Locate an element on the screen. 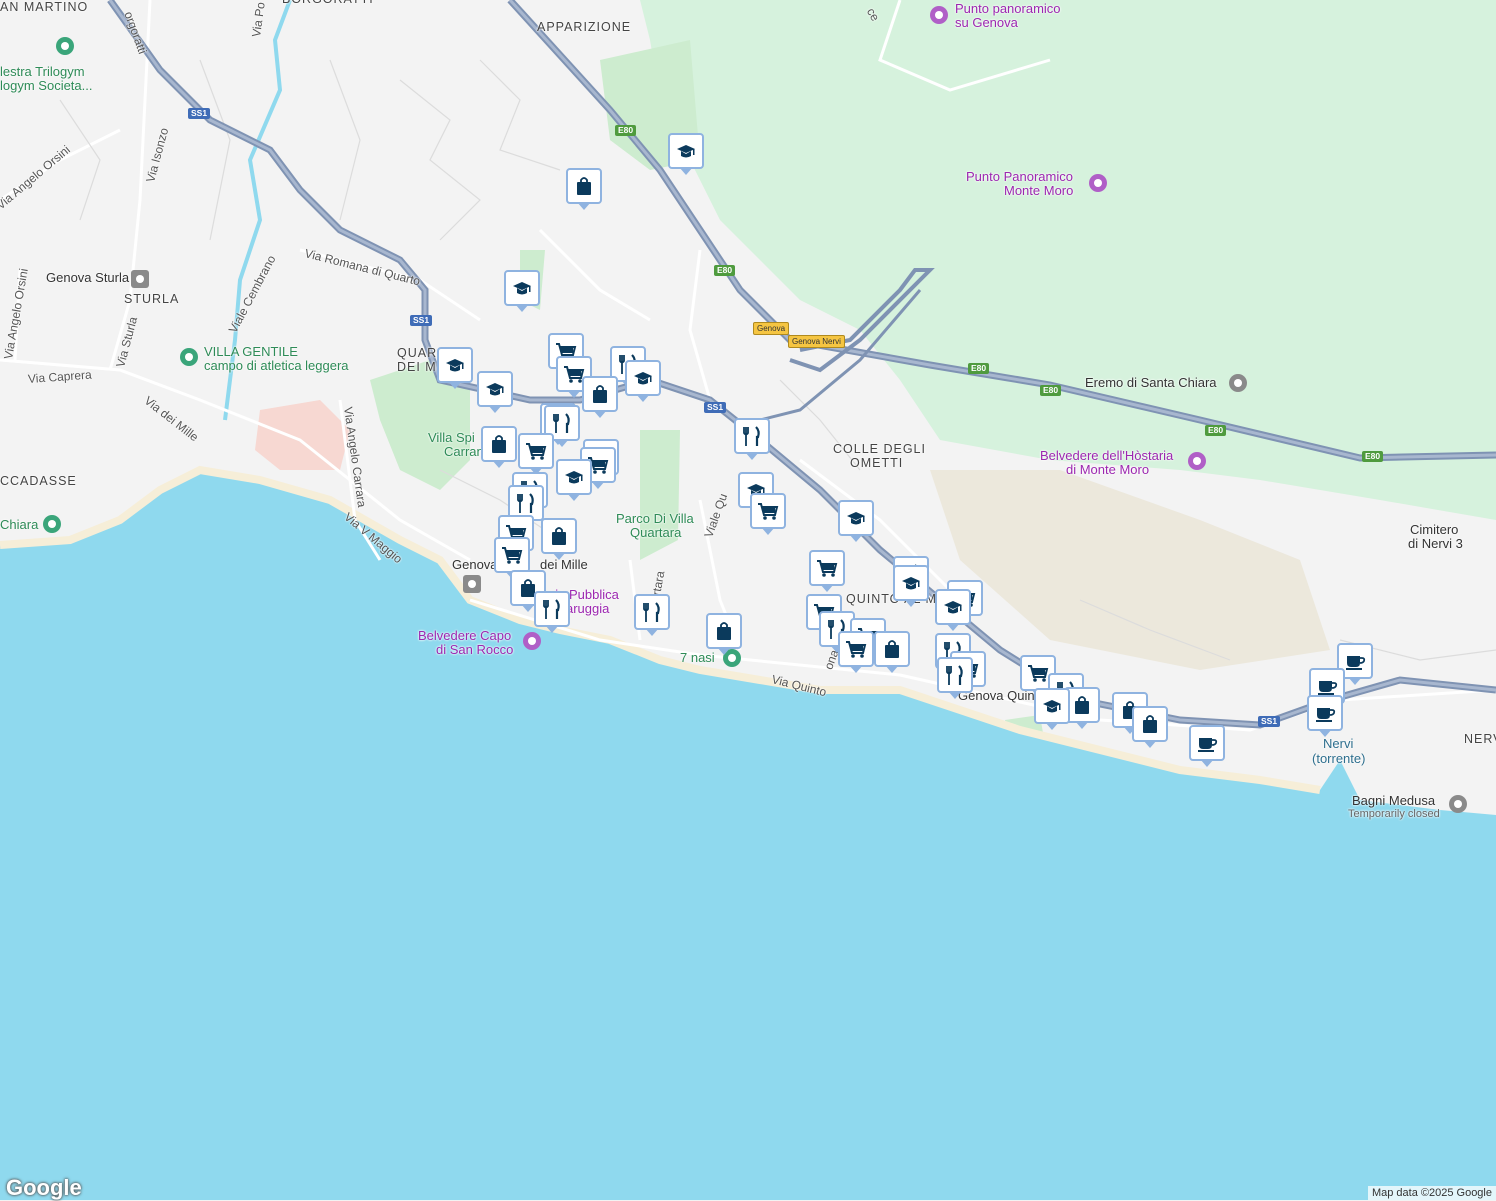 This screenshot has width=1496, height=1201. place-label-cimitero-2: di Nervi 3 is located at coordinates (1435, 544).